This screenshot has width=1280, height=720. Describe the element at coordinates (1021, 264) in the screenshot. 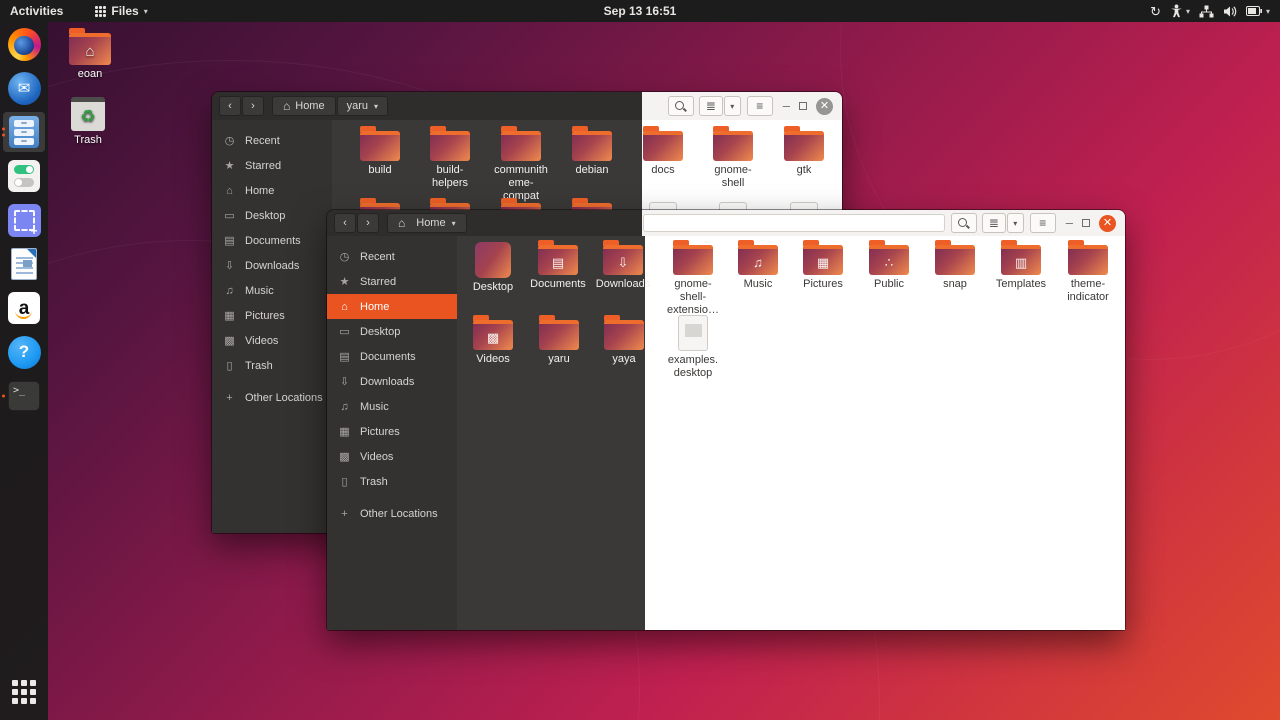

I see `file-item: ▥ Templates` at that location.